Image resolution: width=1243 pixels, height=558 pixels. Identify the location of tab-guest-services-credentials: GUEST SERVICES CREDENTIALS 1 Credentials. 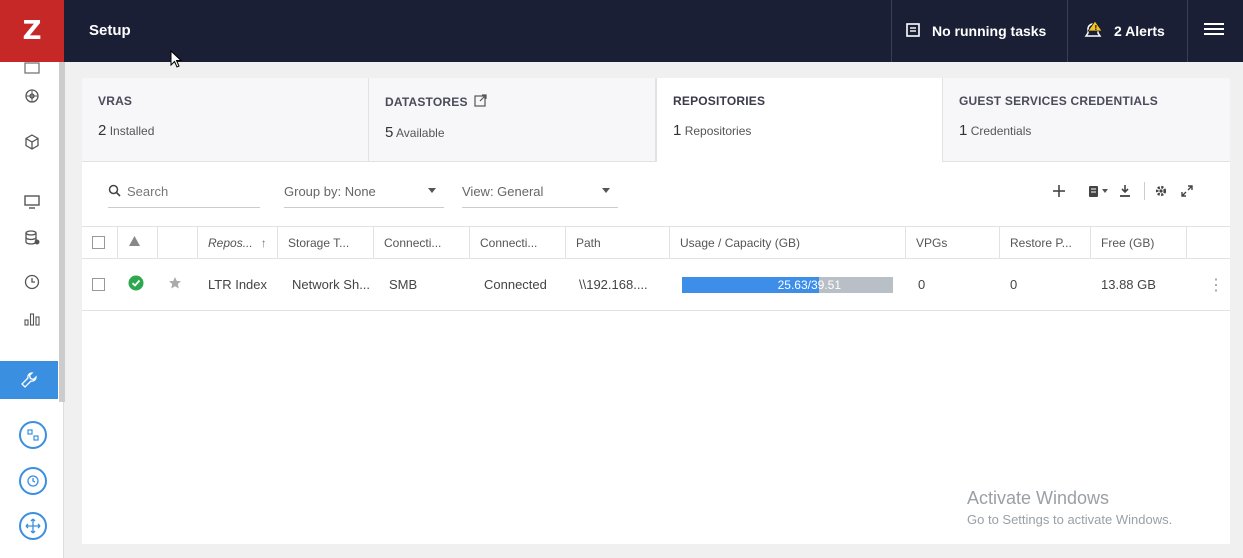
(1086, 120).